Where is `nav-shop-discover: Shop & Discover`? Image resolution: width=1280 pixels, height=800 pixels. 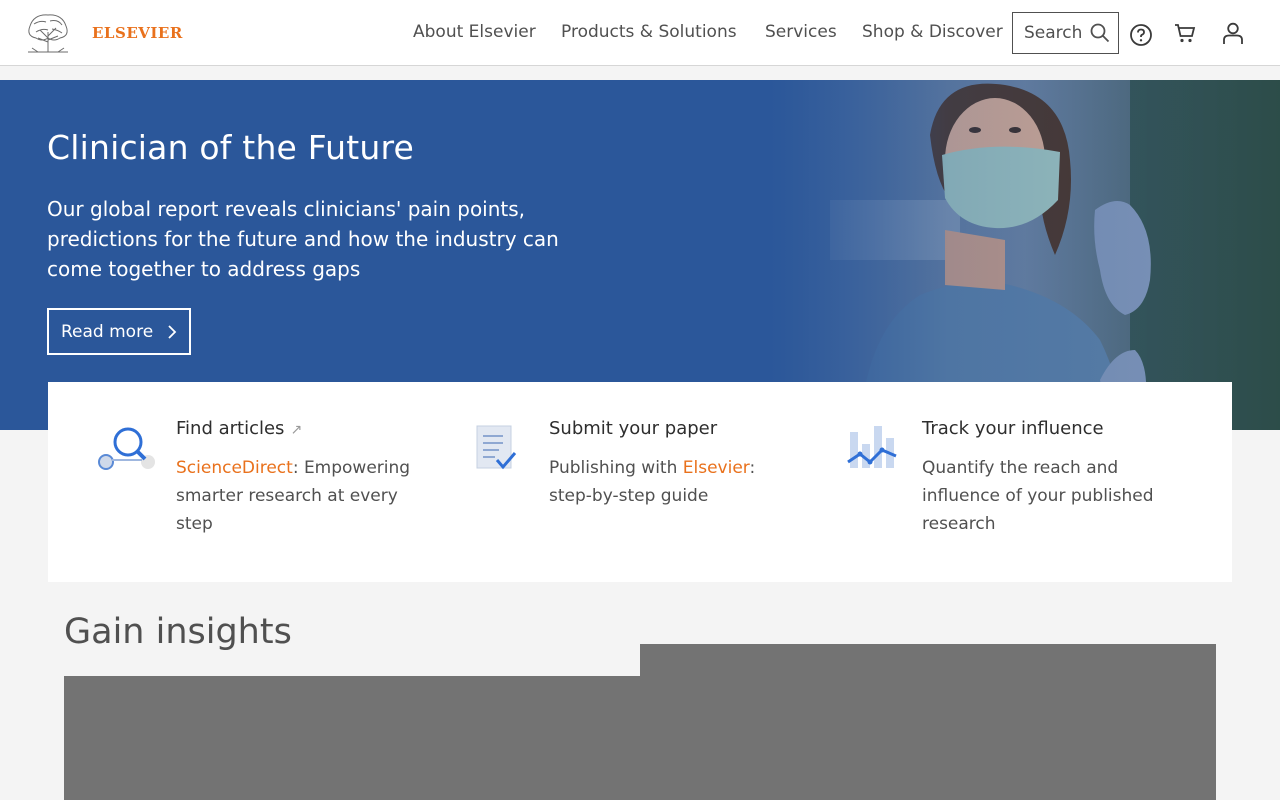
nav-shop-discover: Shop & Discover is located at coordinates (932, 32).